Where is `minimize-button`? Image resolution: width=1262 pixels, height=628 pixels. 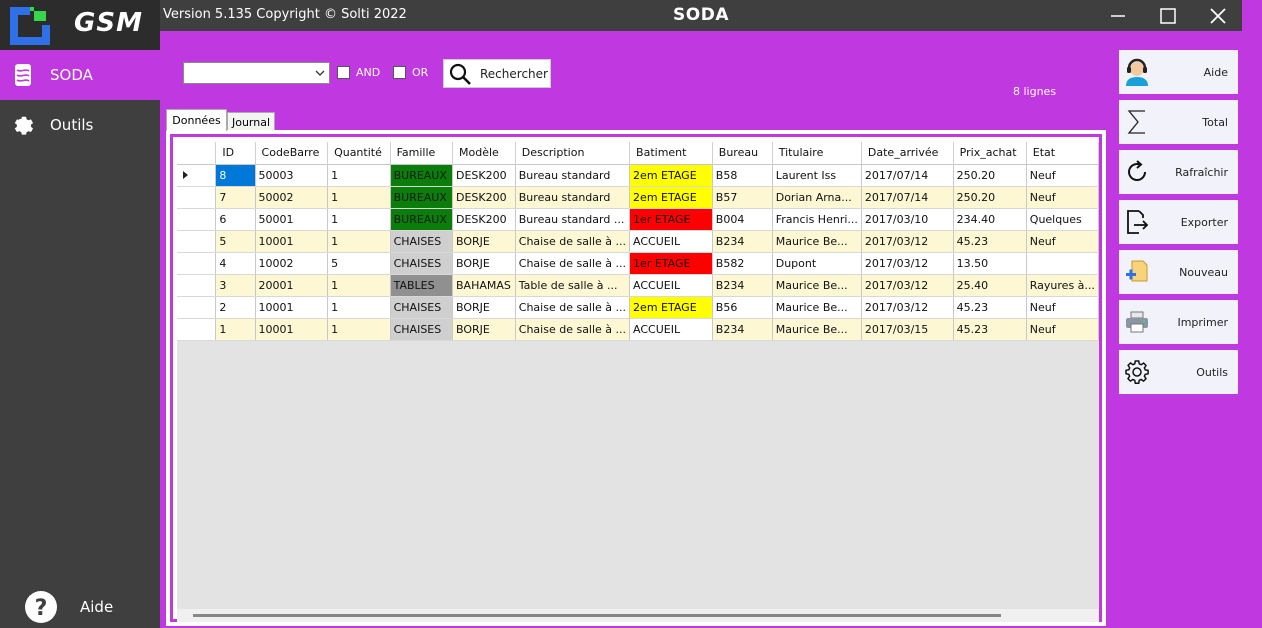 minimize-button is located at coordinates (1118, 15).